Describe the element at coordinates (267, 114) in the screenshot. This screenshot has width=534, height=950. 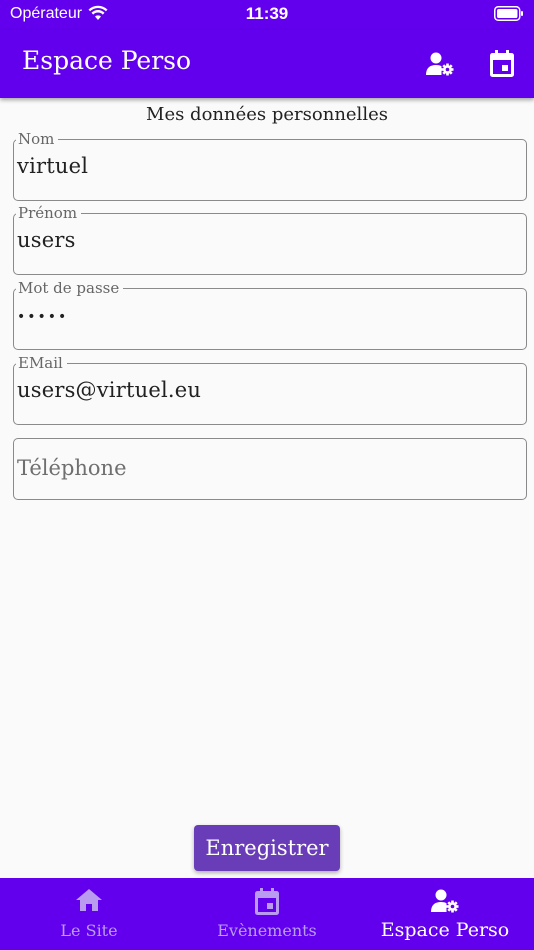
I see `section-title: Mes données personnelles` at that location.